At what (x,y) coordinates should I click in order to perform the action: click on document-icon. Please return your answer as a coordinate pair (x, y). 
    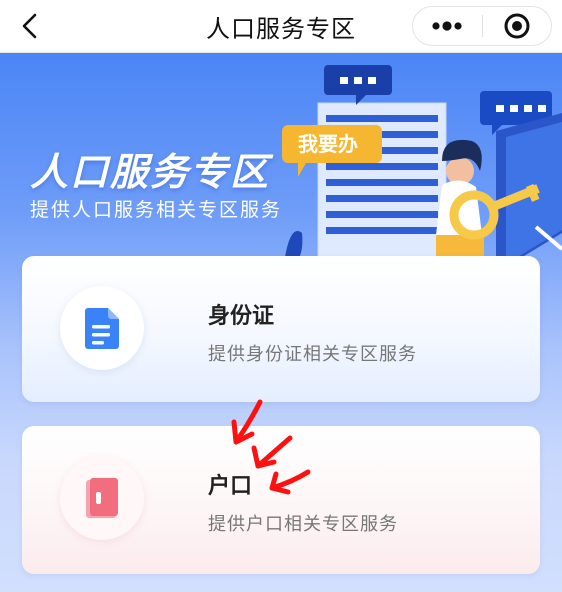
    Looking at the image, I should click on (102, 328).